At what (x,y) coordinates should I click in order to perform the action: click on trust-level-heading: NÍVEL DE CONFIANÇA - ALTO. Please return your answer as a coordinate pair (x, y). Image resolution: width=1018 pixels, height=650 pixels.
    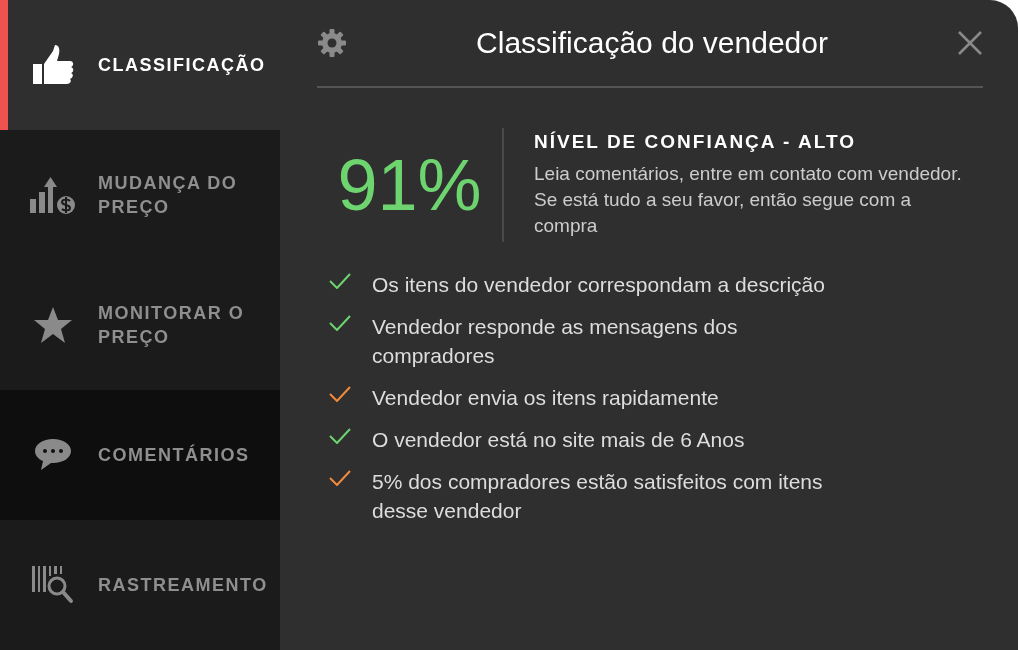
    Looking at the image, I should click on (695, 142).